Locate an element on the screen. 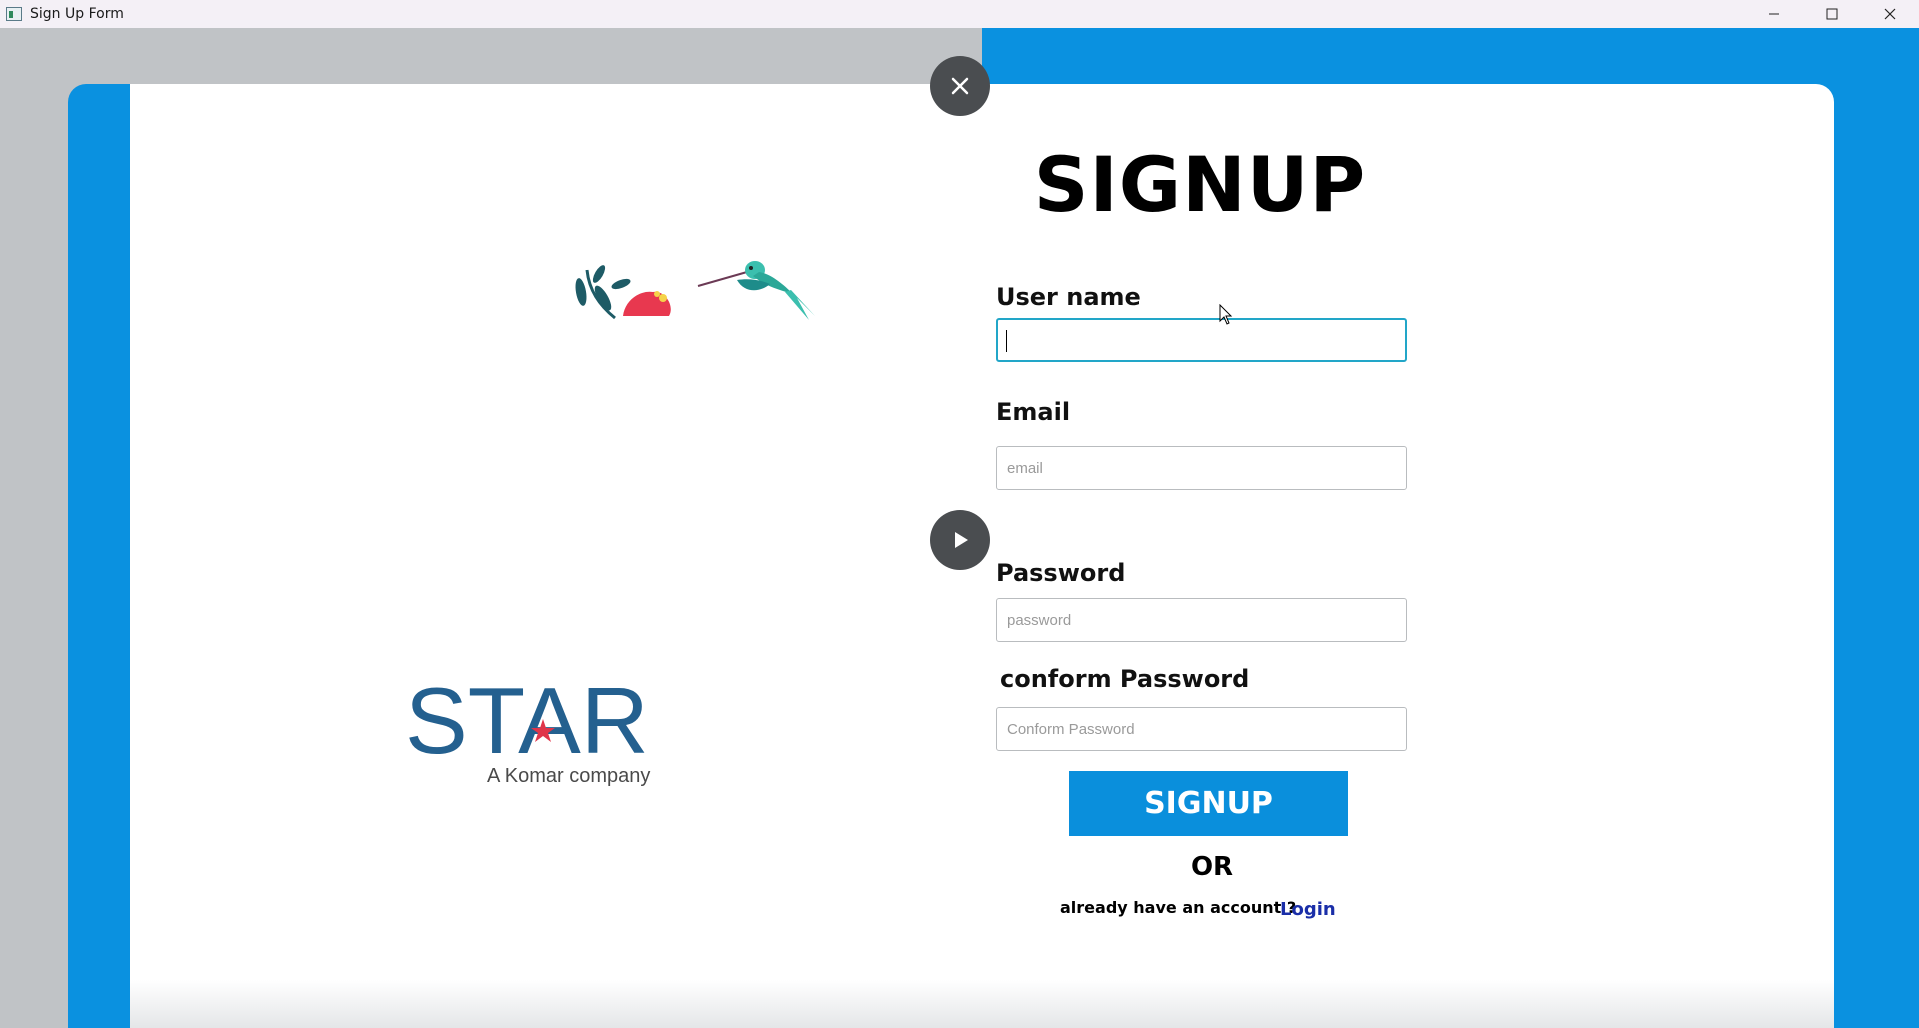 The image size is (1919, 1028). window-titlebar: Sign Up Form is located at coordinates (959, 14).